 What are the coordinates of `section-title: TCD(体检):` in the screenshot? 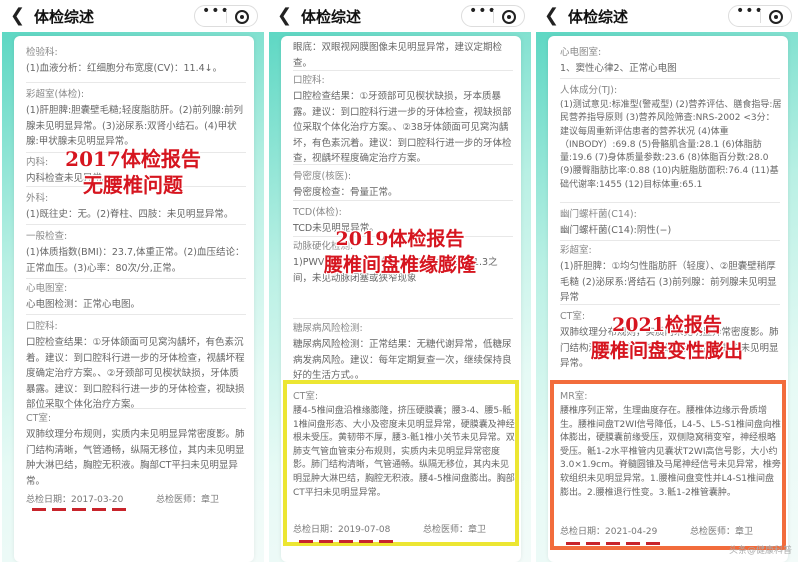 It's located at (317, 212).